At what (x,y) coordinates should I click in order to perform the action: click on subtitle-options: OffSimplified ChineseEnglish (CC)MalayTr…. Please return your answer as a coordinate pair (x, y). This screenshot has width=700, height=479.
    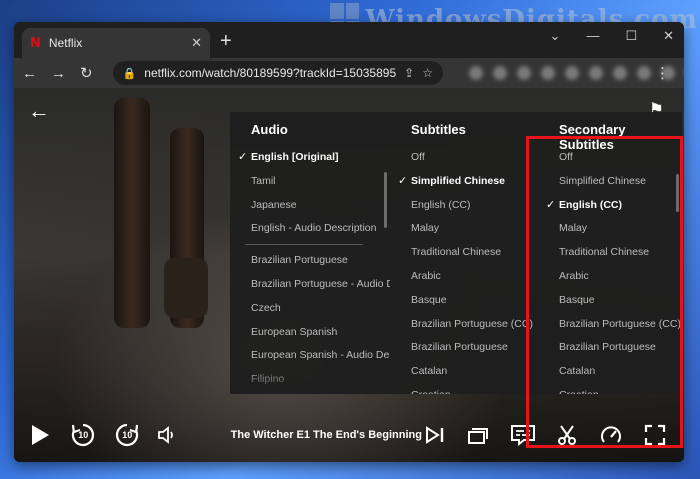
    Looking at the image, I should click on (464, 270).